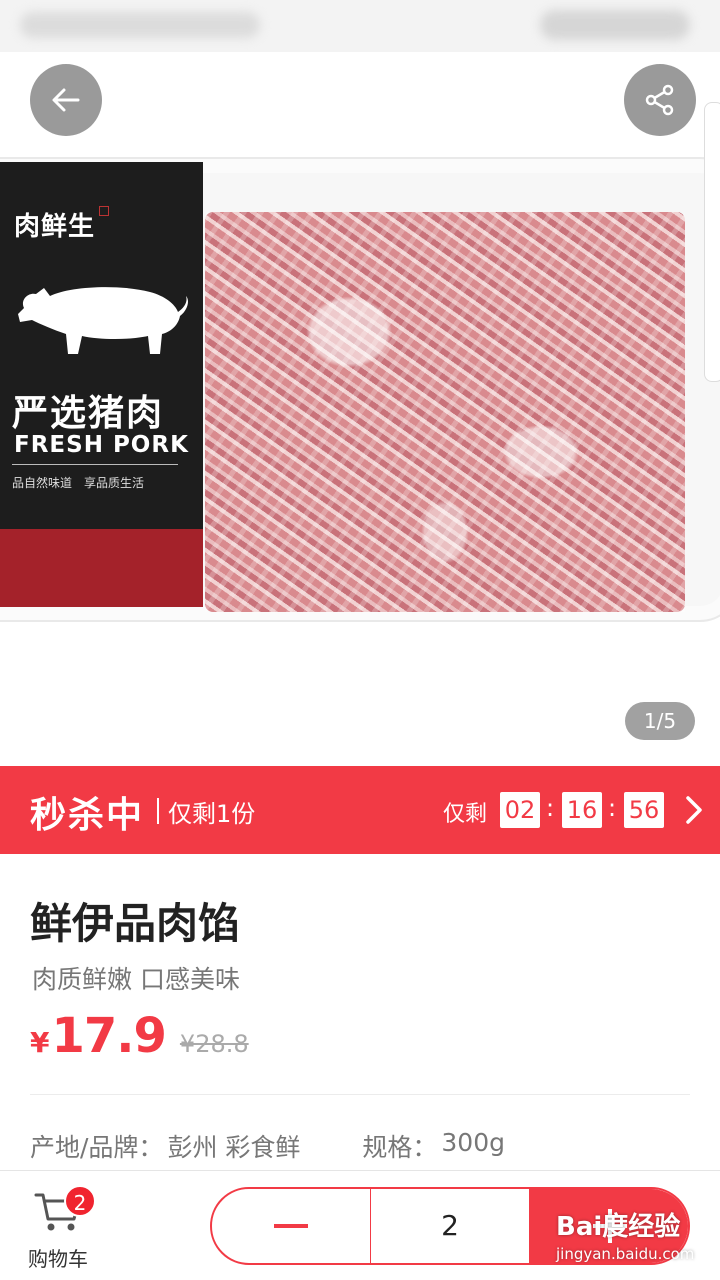 The image size is (720, 1280). What do you see at coordinates (101, 568) in the screenshot?
I see `package-red-band` at bounding box center [101, 568].